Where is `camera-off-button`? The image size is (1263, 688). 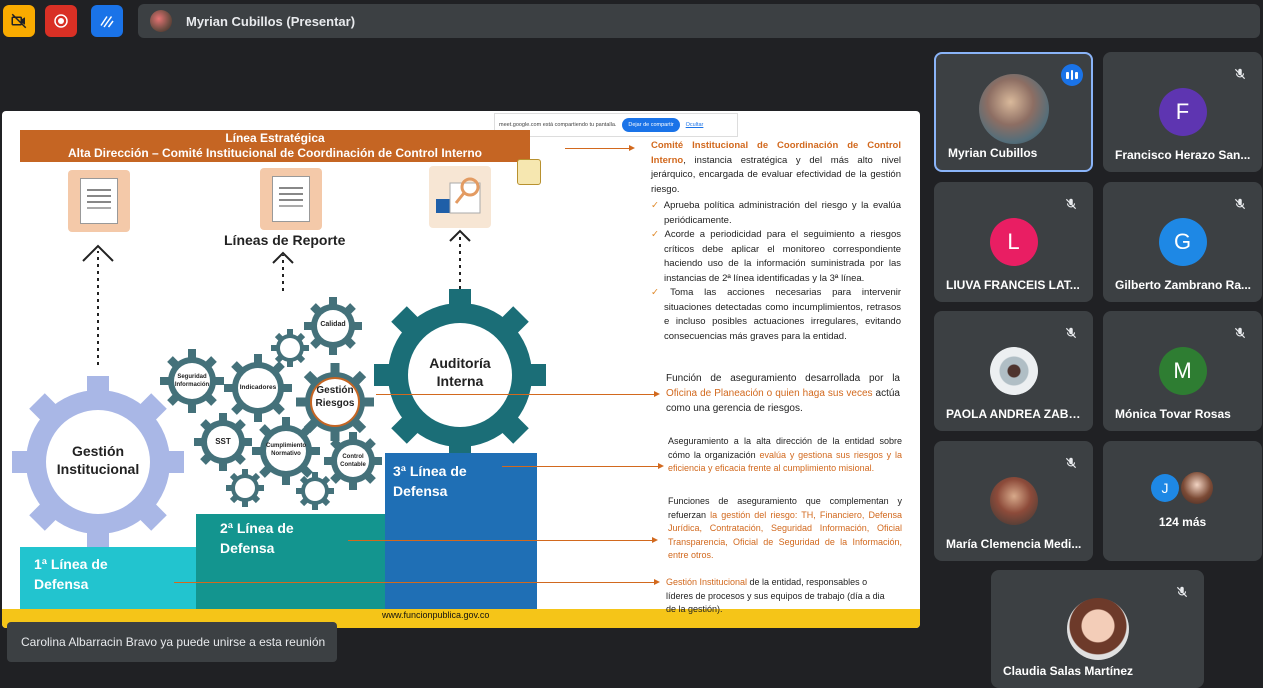 camera-off-button is located at coordinates (19, 21).